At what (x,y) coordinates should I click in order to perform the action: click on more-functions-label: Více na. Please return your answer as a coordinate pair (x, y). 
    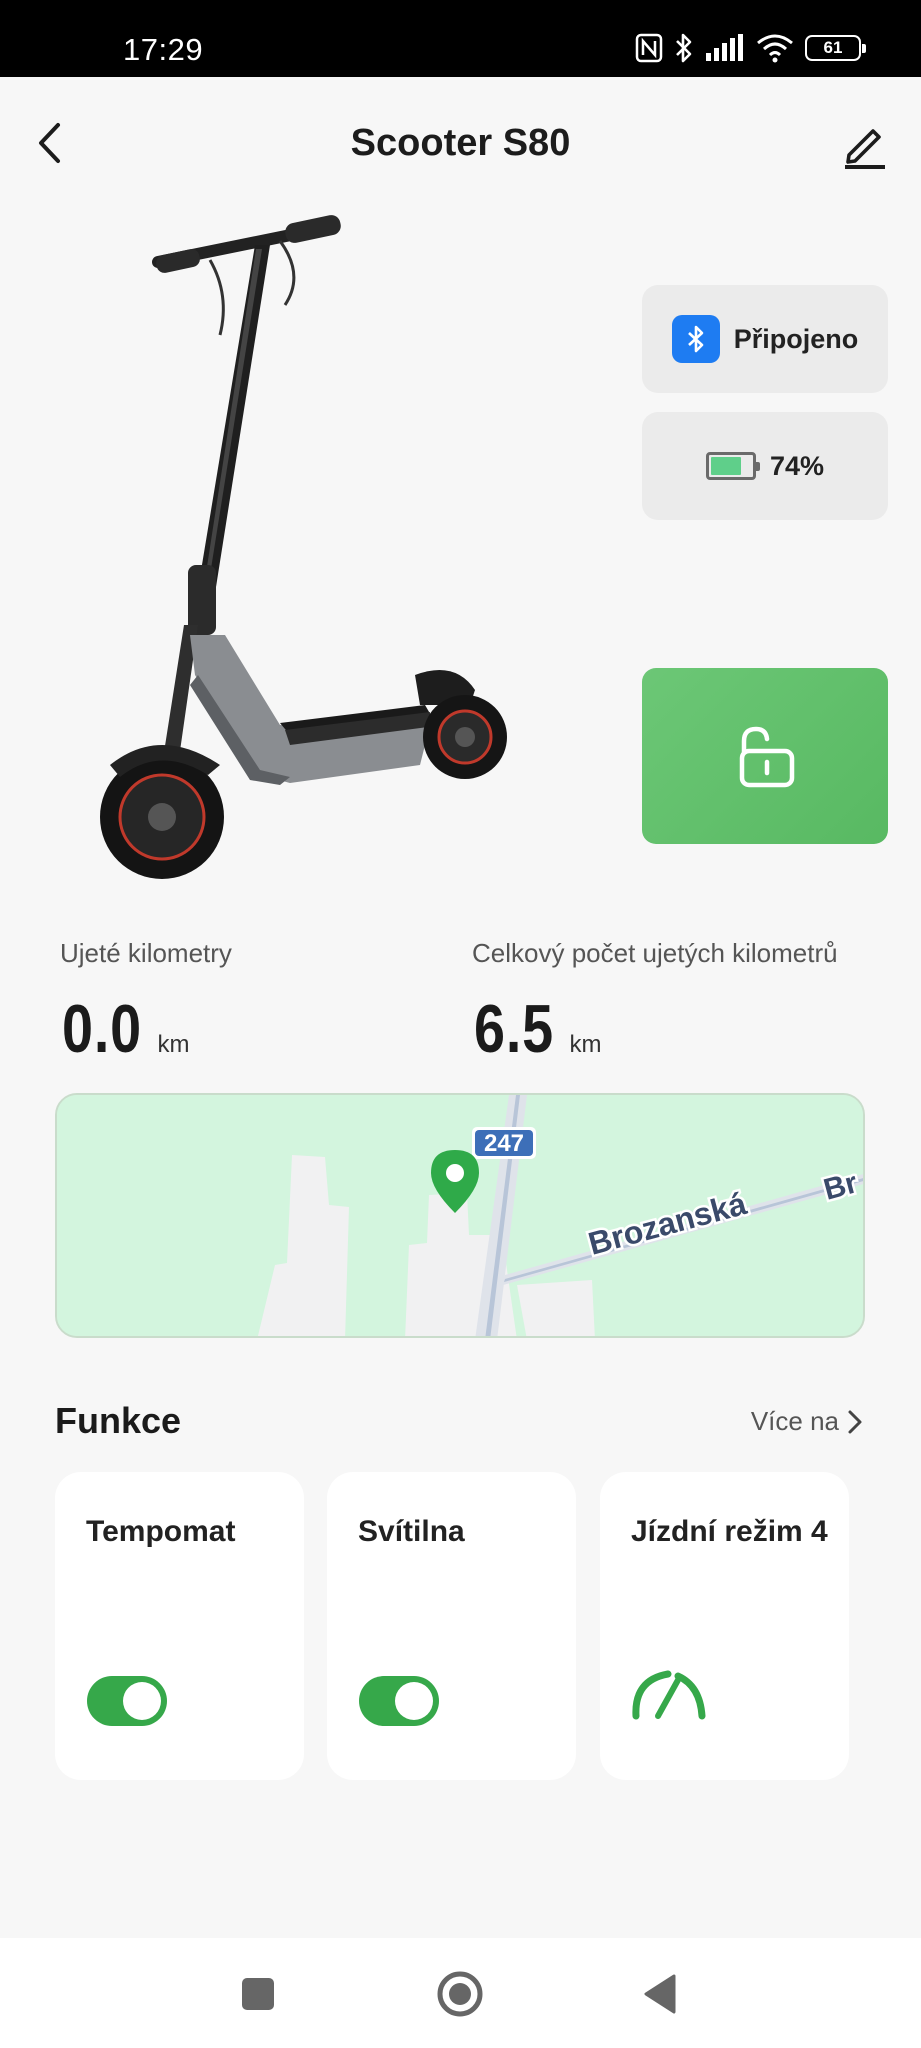
    Looking at the image, I should click on (794, 1421).